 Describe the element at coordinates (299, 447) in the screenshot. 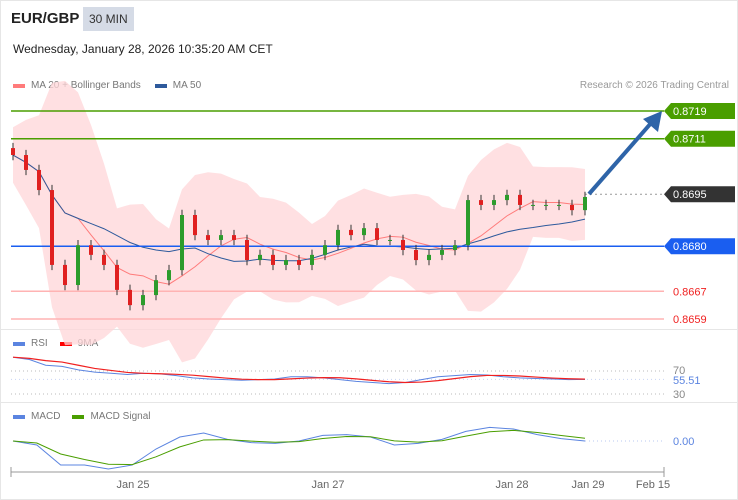

I see `macd-signal-line` at that location.